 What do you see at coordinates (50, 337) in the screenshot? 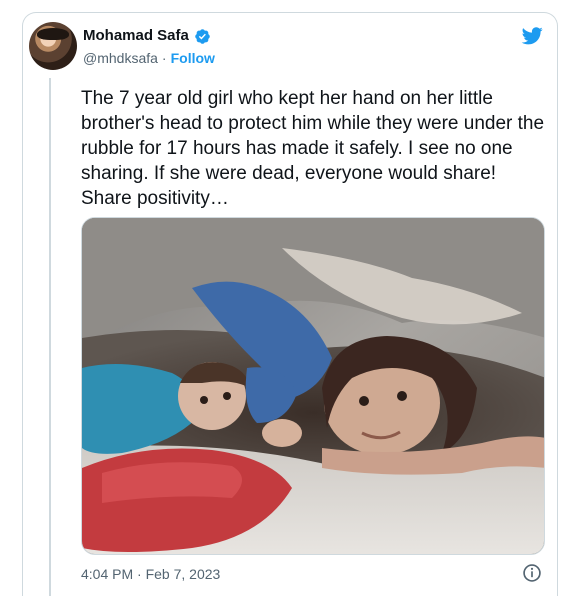
I see `thread-line` at bounding box center [50, 337].